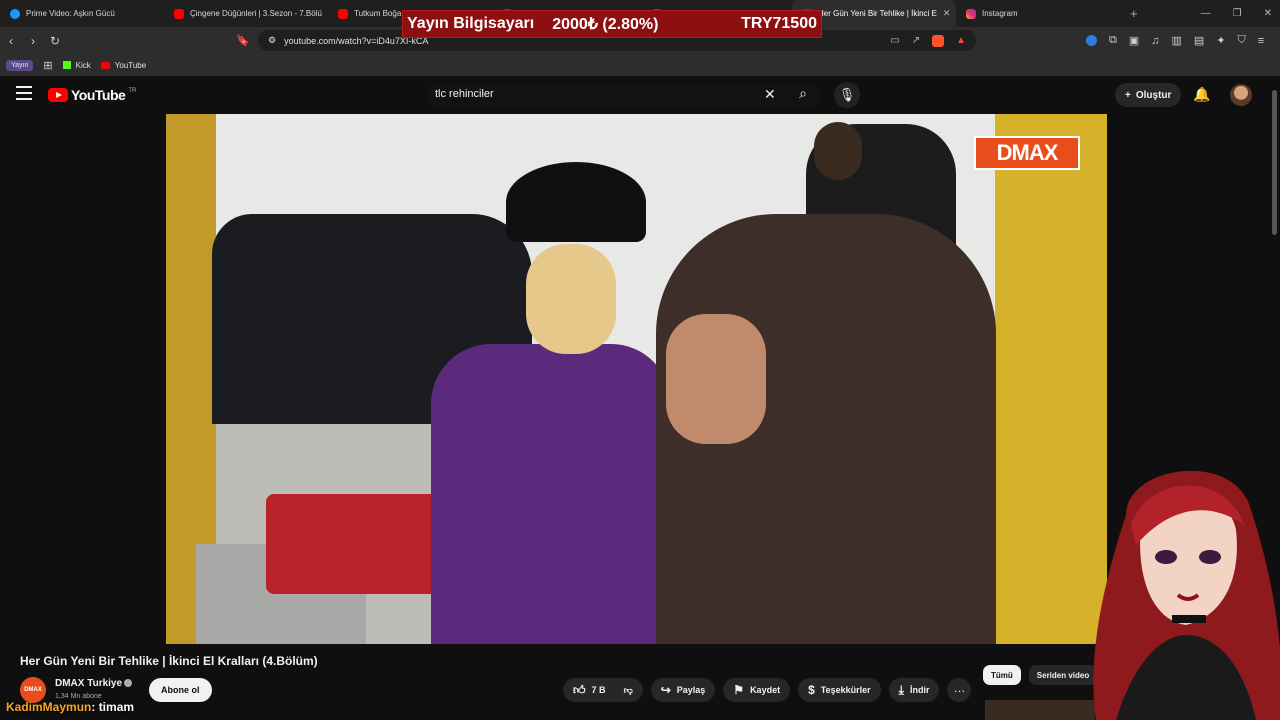 The height and width of the screenshot is (720, 1280). Describe the element at coordinates (15, 13) in the screenshot. I see `prime-video-icon` at that location.